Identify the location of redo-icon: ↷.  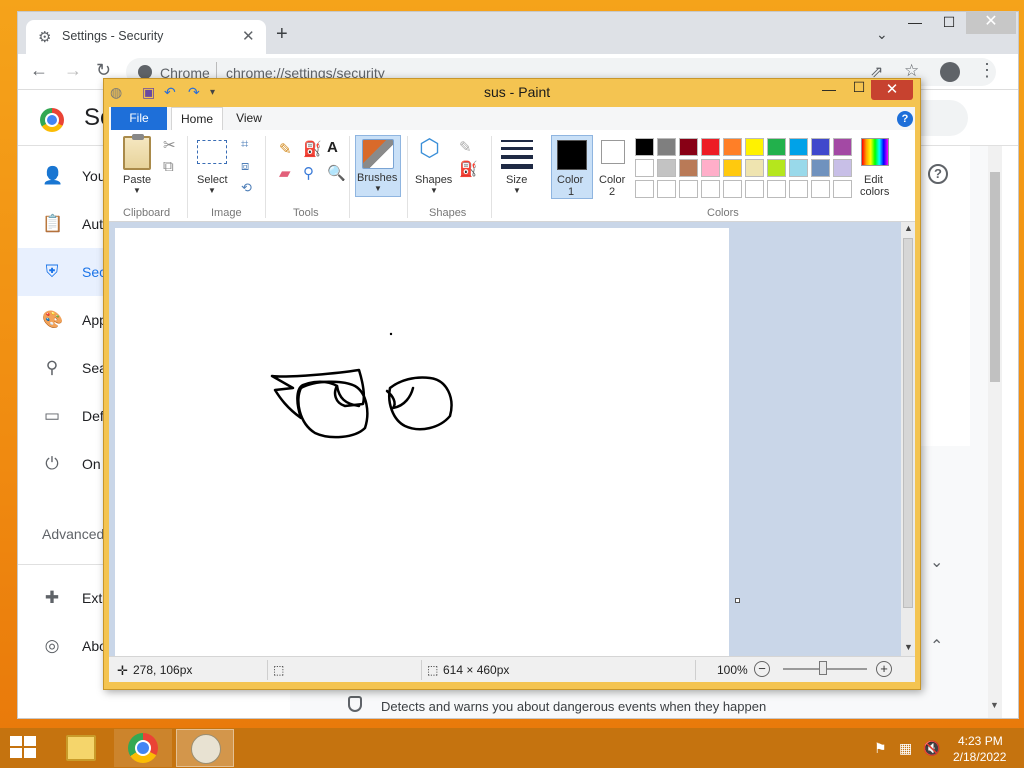
(194, 92).